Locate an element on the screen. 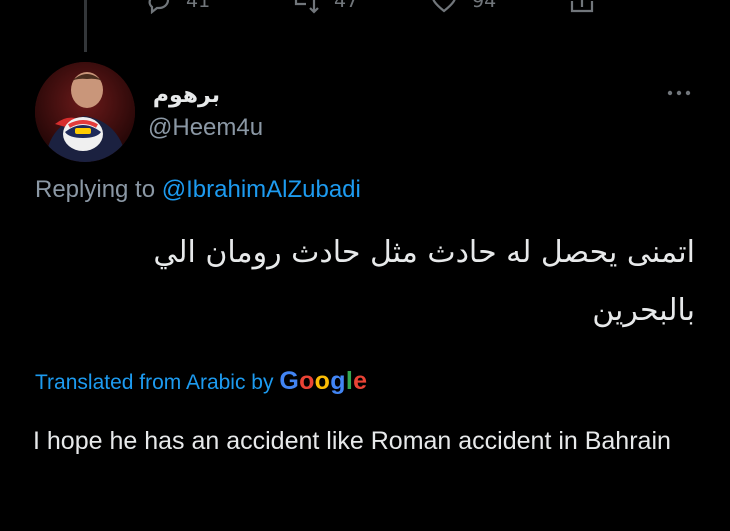 The image size is (730, 531). replying-to-line: Replying to @IbrahimAlZubadi is located at coordinates (198, 190).